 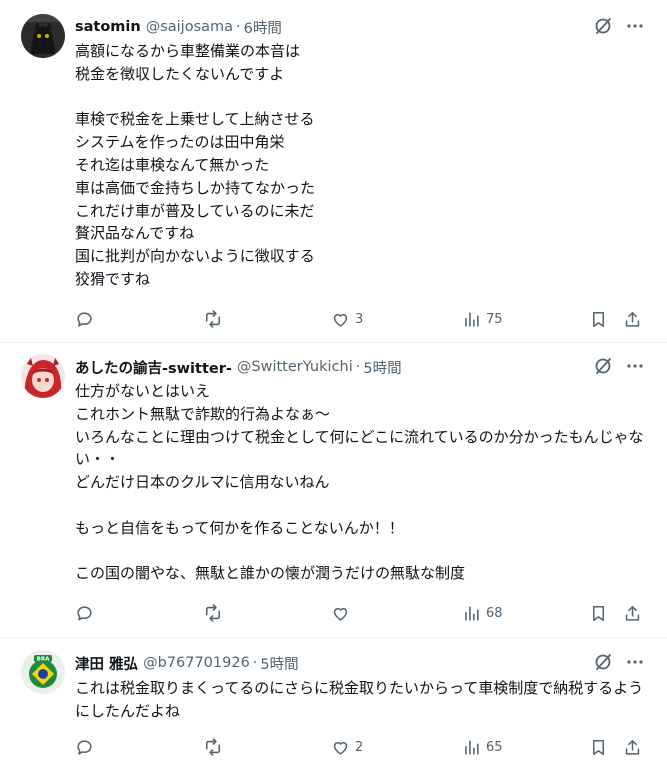 What do you see at coordinates (43, 672) in the screenshot?
I see `avatar: BRA` at bounding box center [43, 672].